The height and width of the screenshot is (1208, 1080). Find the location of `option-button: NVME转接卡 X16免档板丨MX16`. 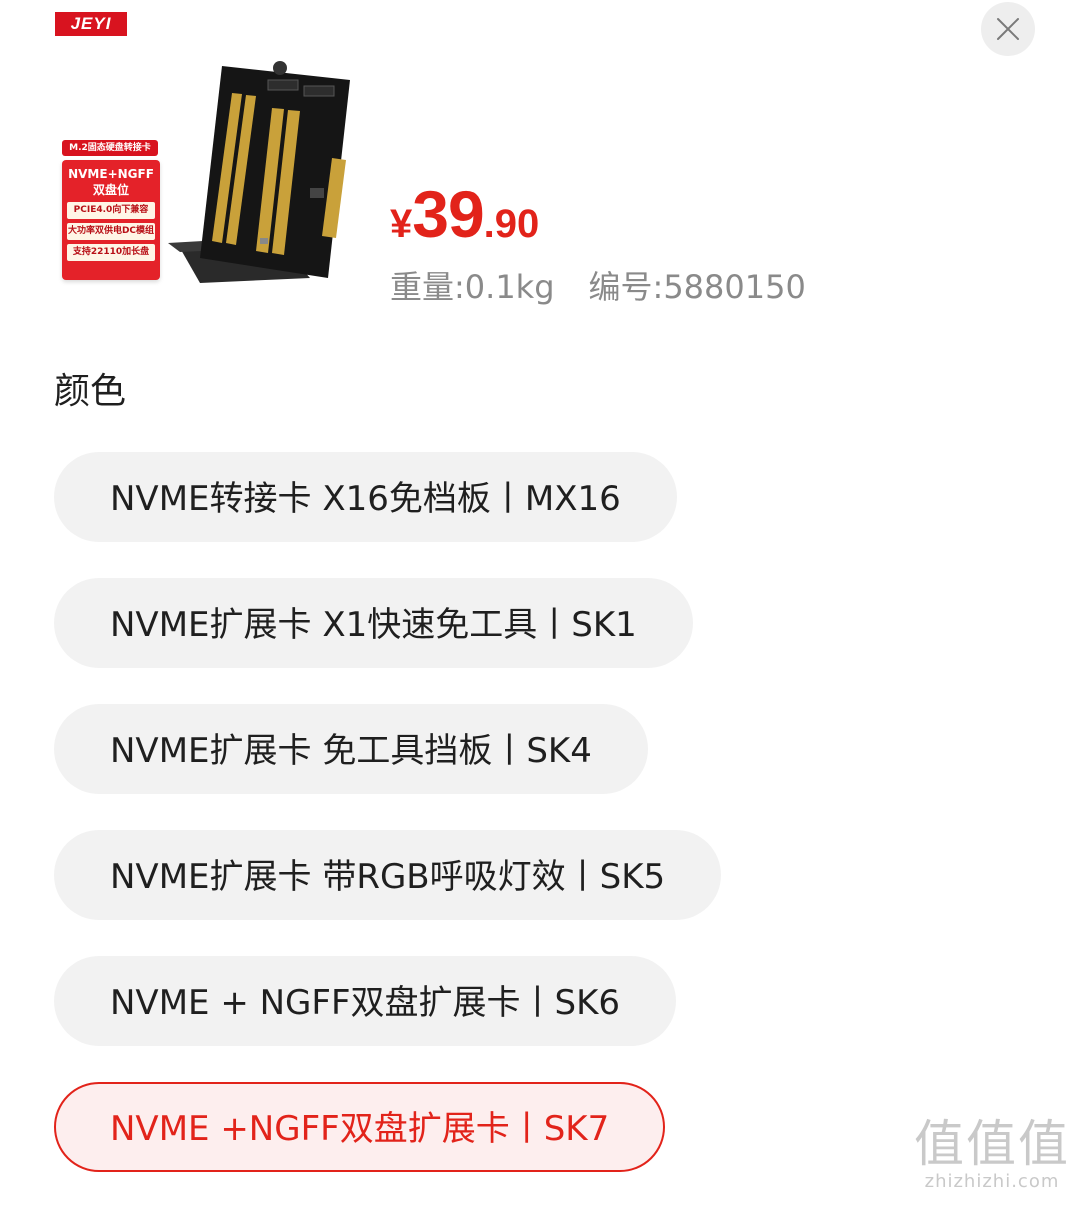

option-button: NVME转接卡 X16免档板丨MX16 is located at coordinates (365, 497).